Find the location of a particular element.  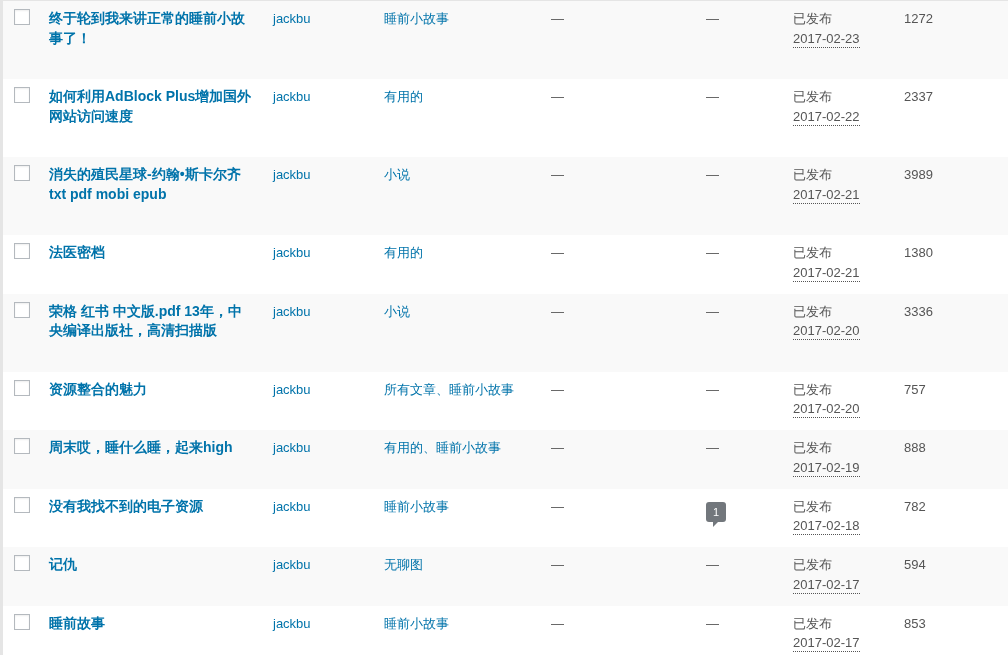

category-link: 所有文章、睡前小故事 is located at coordinates (449, 389).